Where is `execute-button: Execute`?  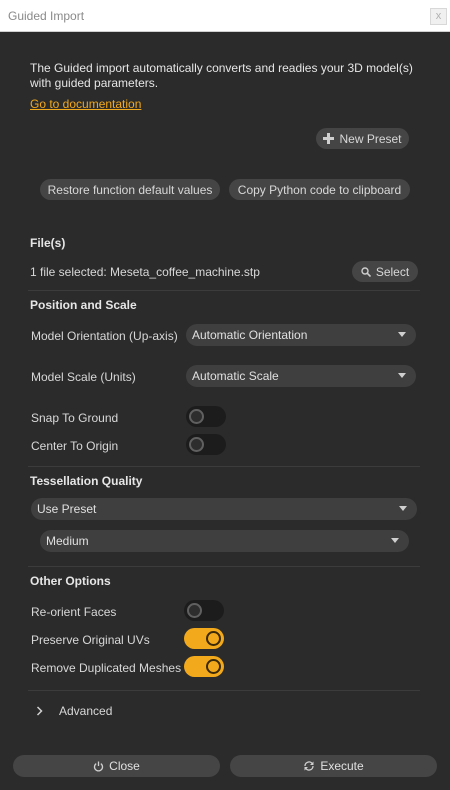
execute-button: Execute is located at coordinates (333, 766).